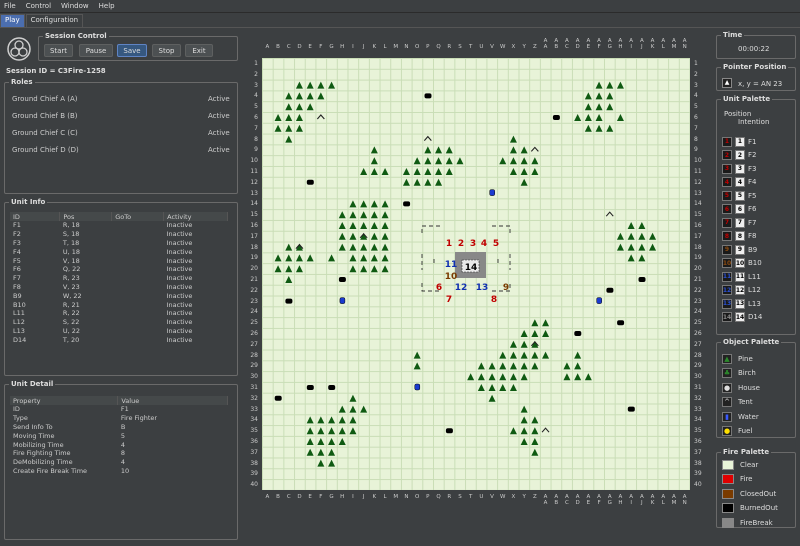 The width and height of the screenshot is (800, 546). I want to click on unit-position-swatch: 5, so click(727, 195).